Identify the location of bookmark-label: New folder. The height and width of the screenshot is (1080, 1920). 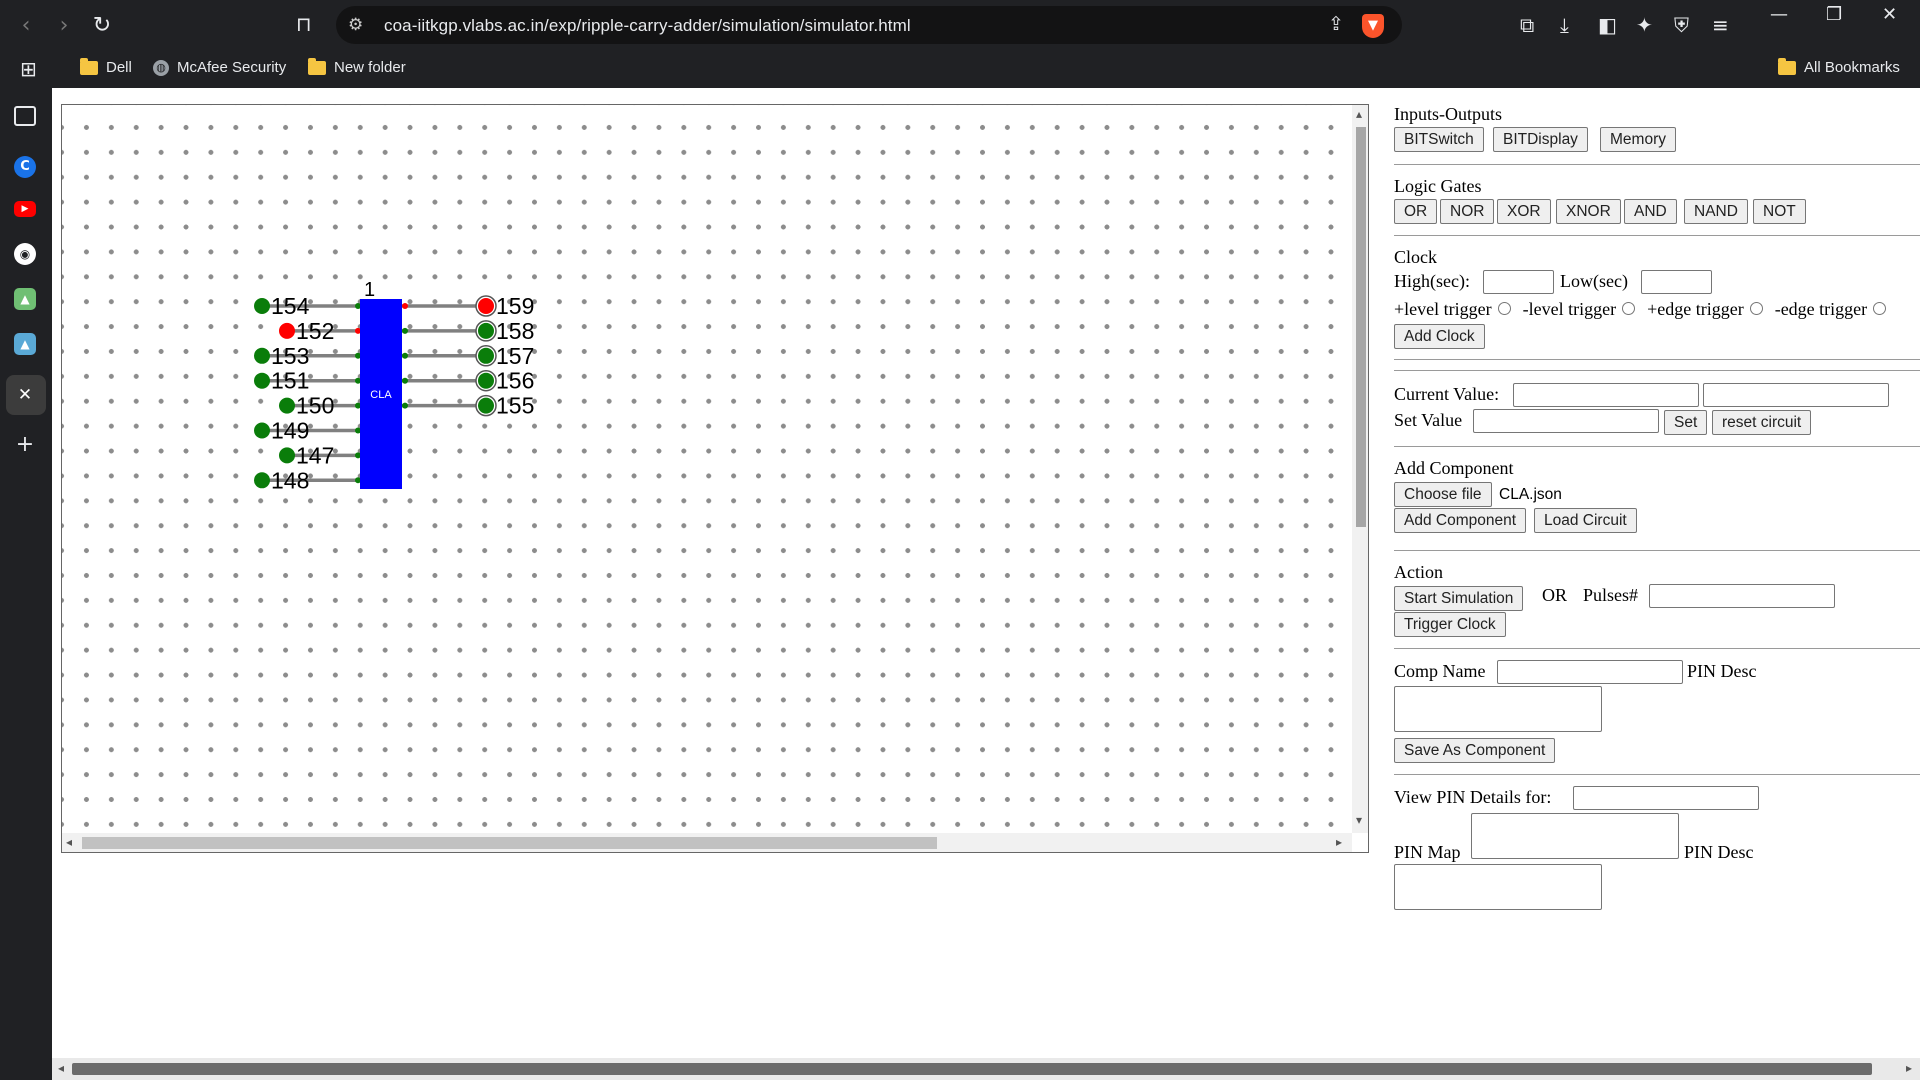
(370, 67).